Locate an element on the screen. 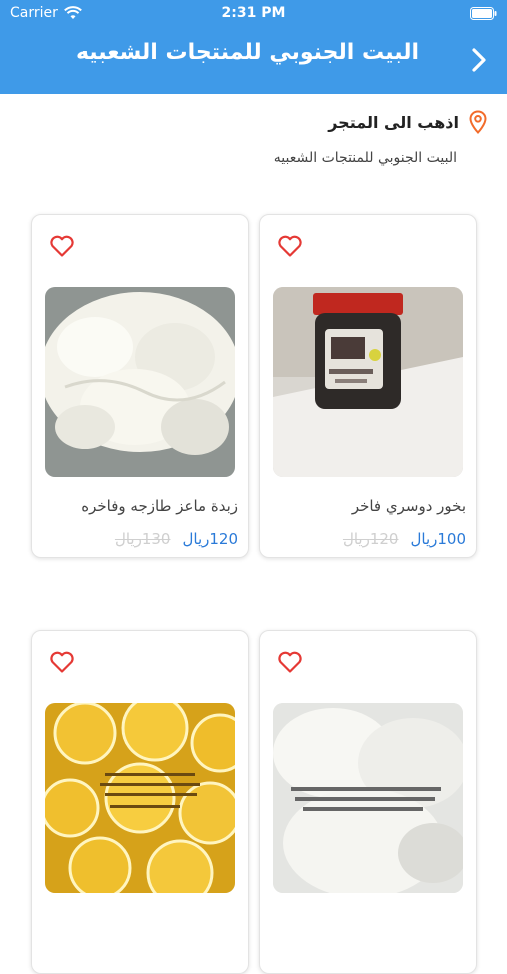 This screenshot has height=974, width=507. product-old-price: 120ريال is located at coordinates (370, 539).